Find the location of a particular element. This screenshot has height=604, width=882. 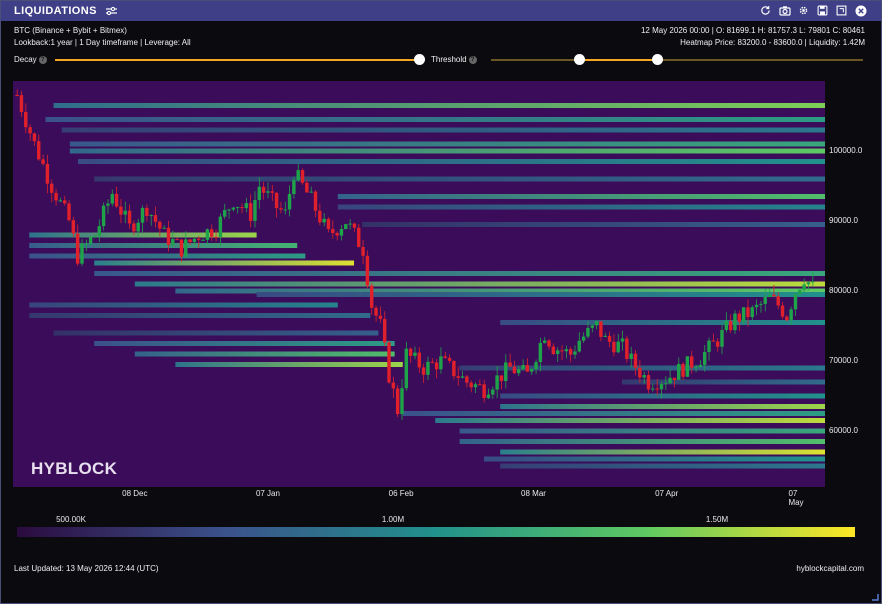

price-tick-label: 100000.0 is located at coordinates (846, 150).